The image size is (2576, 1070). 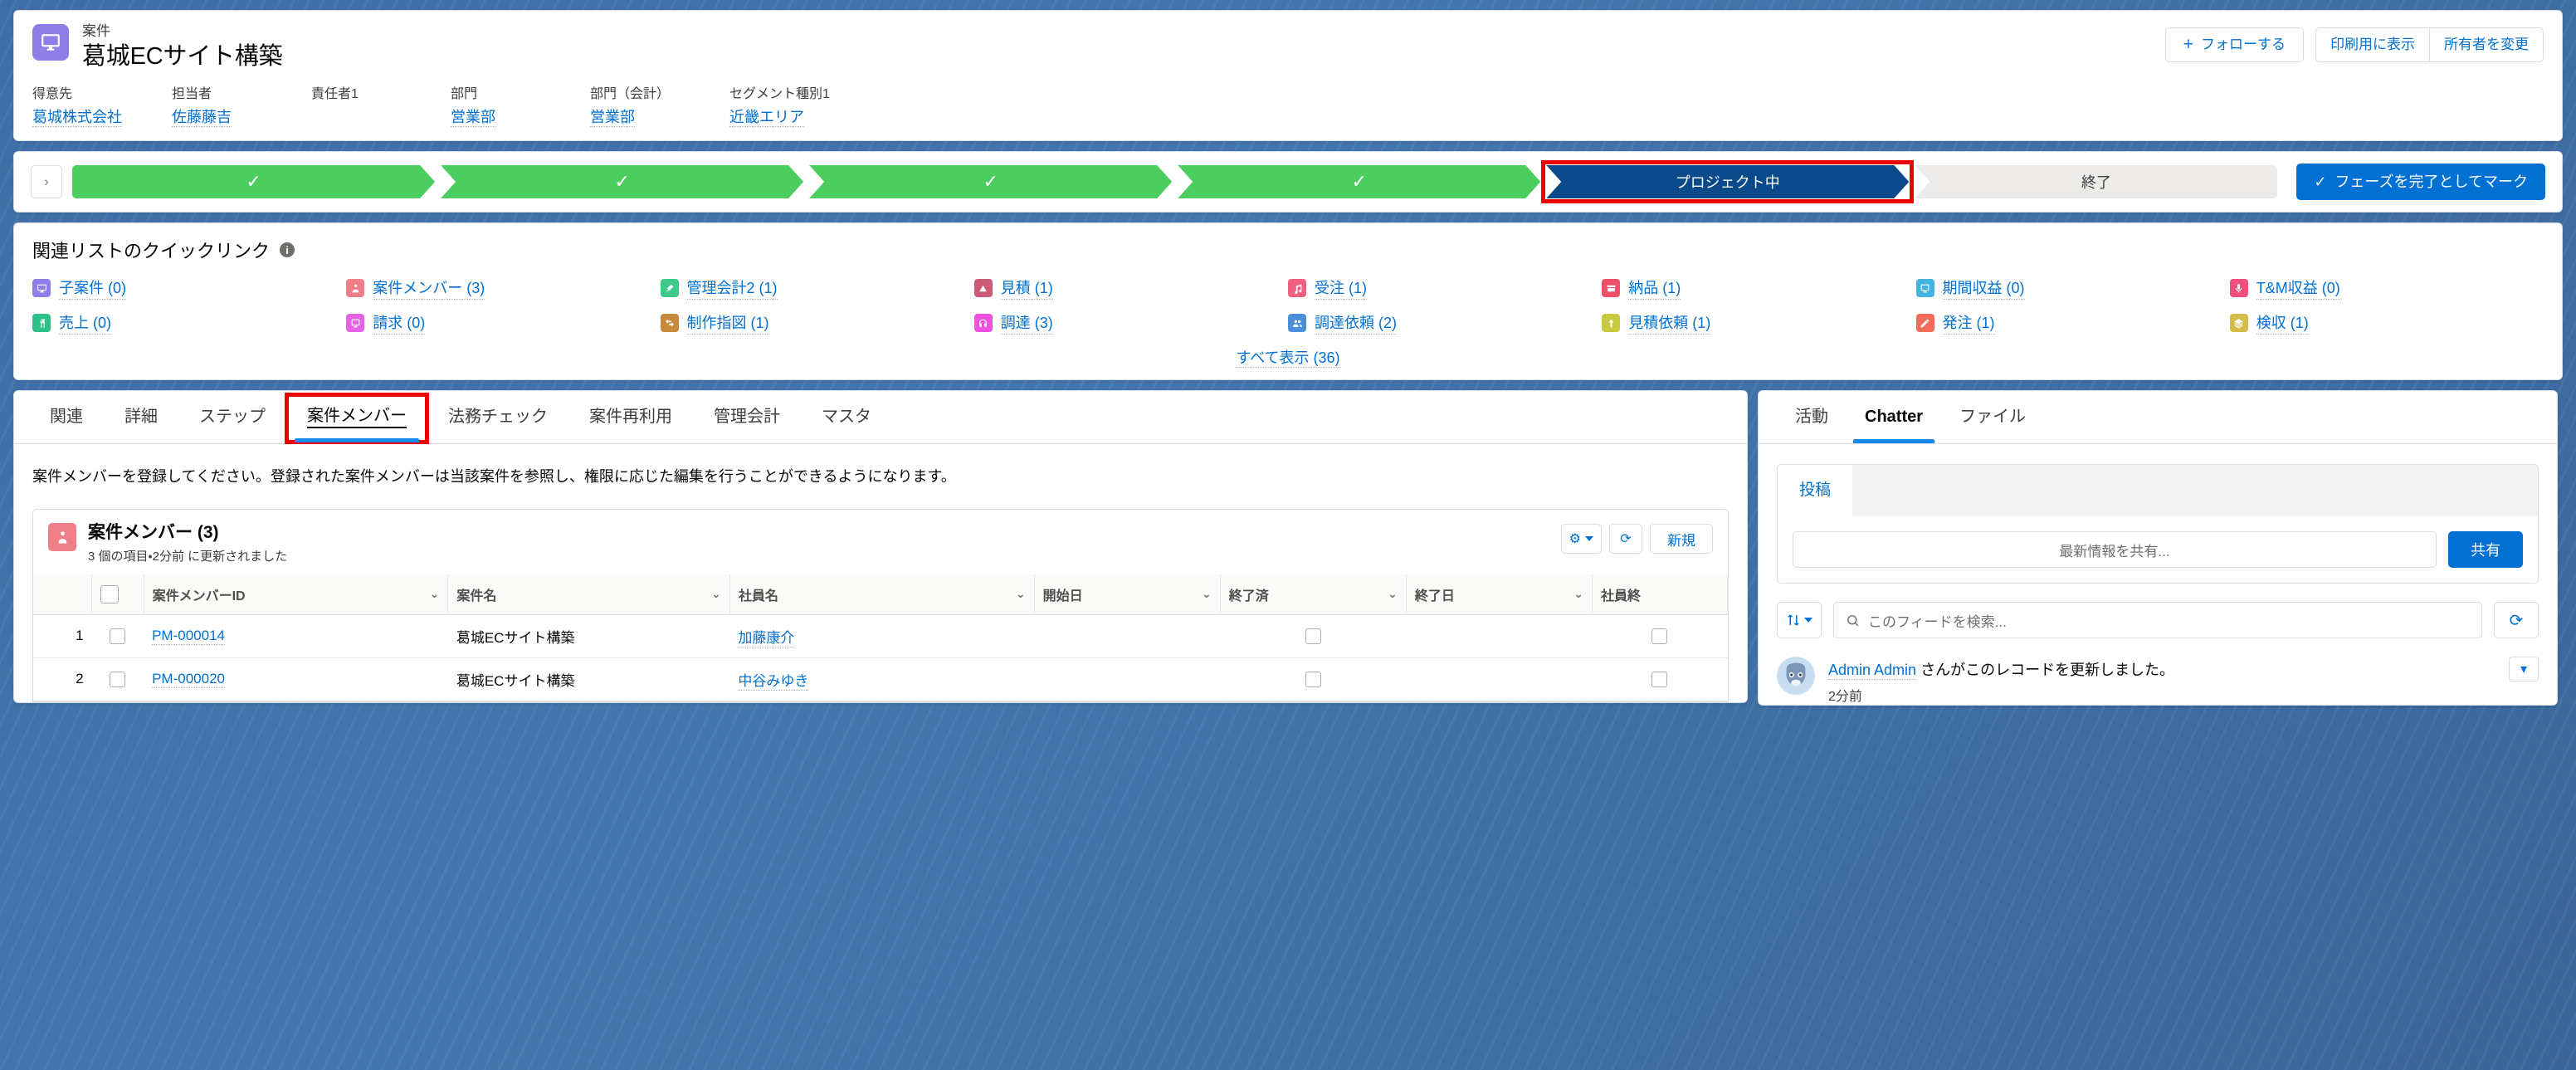 What do you see at coordinates (1131, 288) in the screenshot?
I see `quick-link-item: 見積 (1)` at bounding box center [1131, 288].